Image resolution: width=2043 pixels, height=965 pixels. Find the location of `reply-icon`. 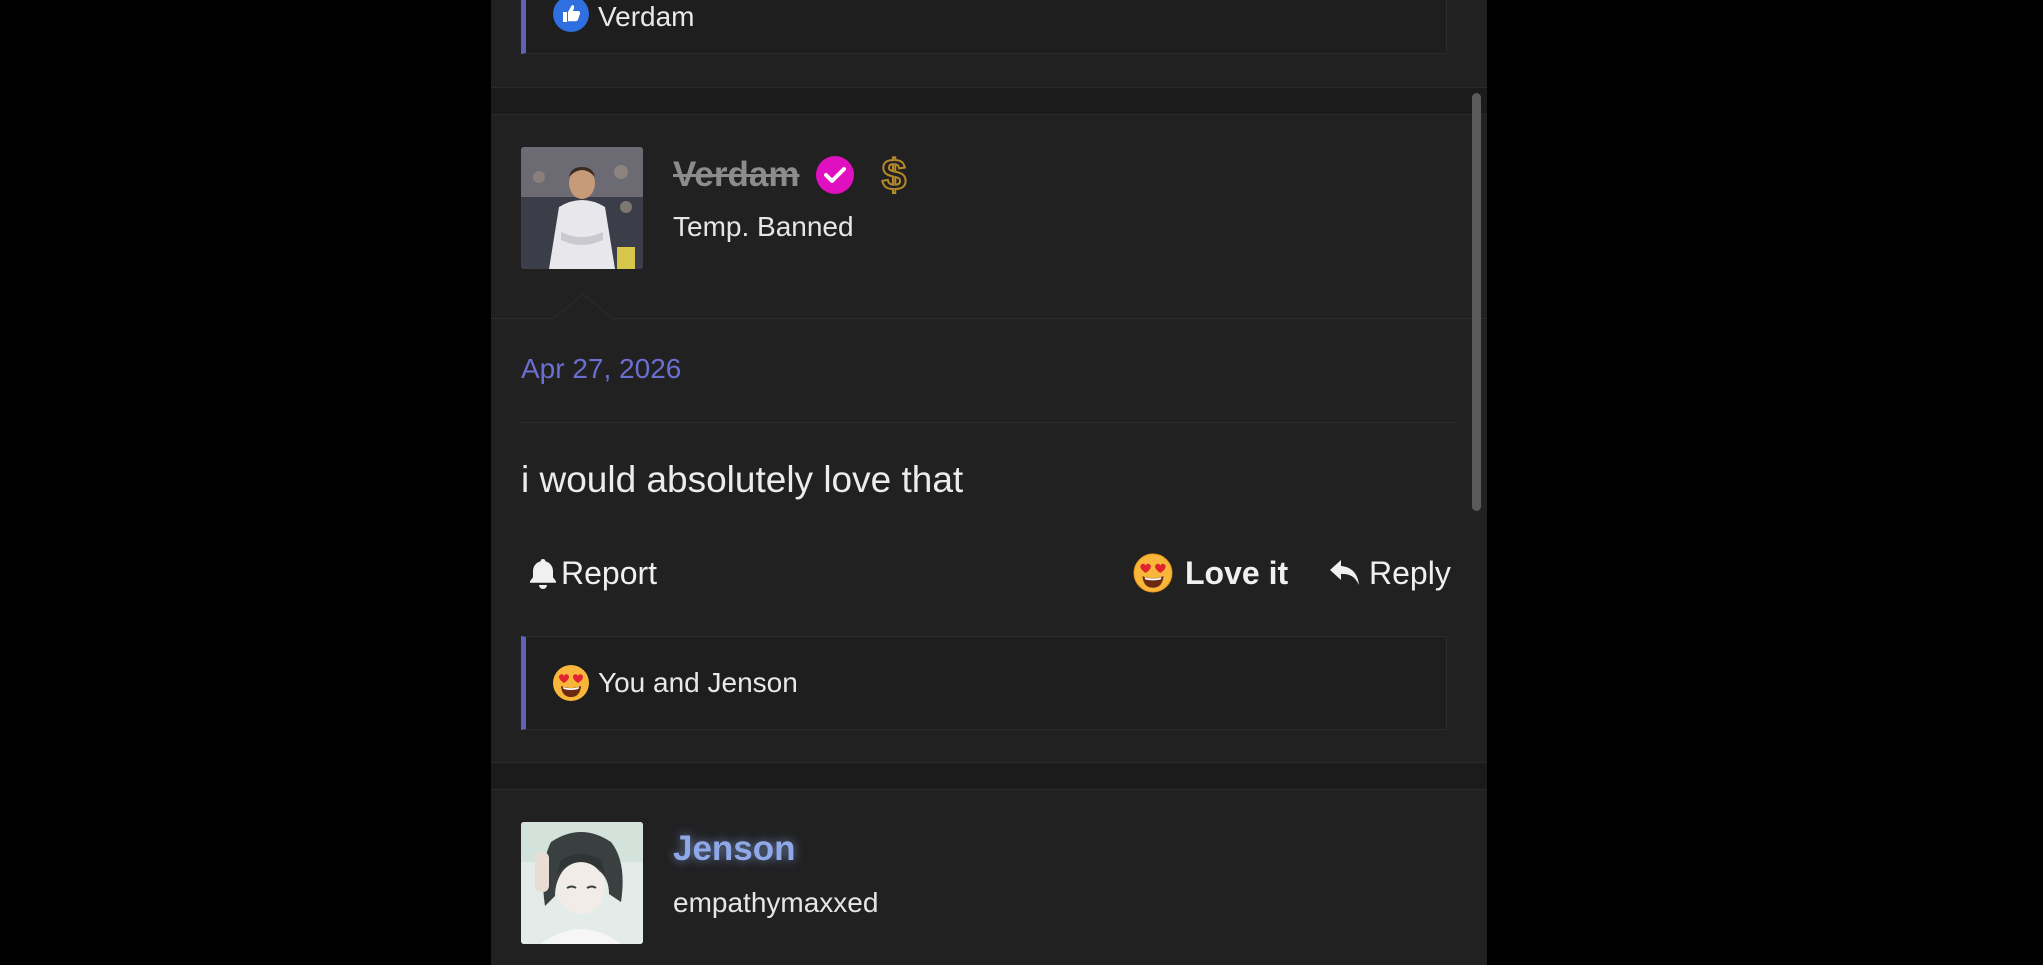

reply-icon is located at coordinates (1344, 572).